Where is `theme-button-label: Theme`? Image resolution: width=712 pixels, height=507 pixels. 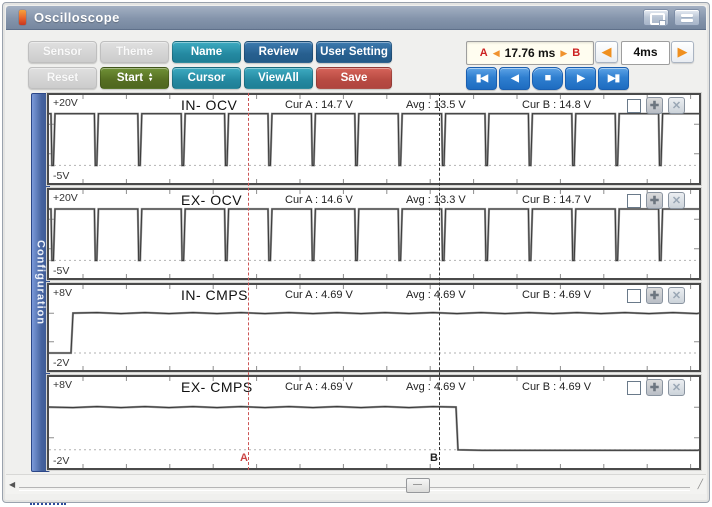
theme-button-label: Theme is located at coordinates (134, 52).